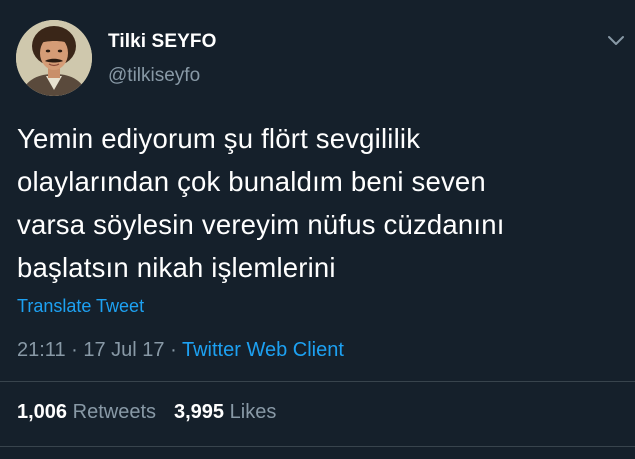  Describe the element at coordinates (41, 350) in the screenshot. I see `tweet-time: 21:11` at that location.